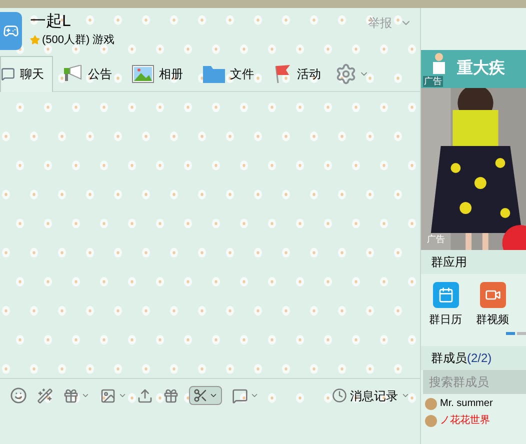 This screenshot has width=526, height=444. I want to click on screenshot-button, so click(205, 395).